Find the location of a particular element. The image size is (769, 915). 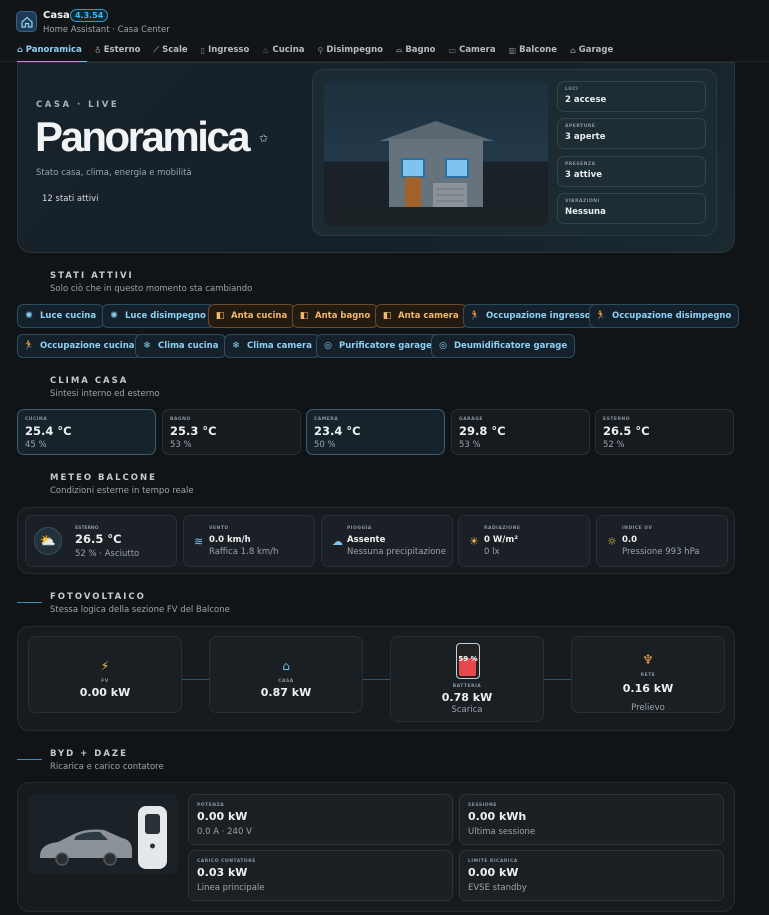

state-chip: ❄ Clima cucina is located at coordinates (181, 346).